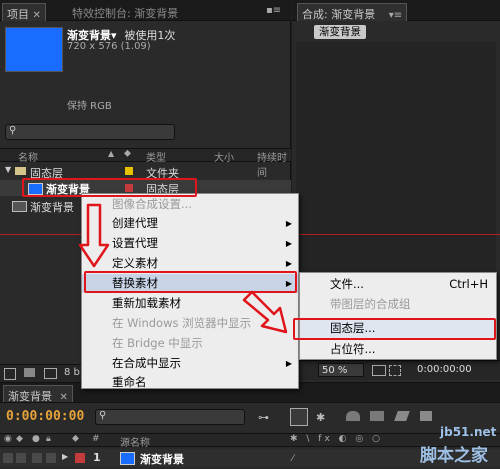 The width and height of the screenshot is (500, 469). I want to click on down-arrow-icon, so click(94, 235).